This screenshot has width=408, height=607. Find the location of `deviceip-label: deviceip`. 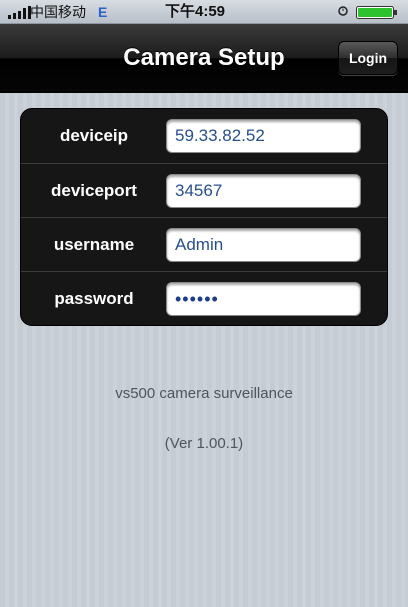

deviceip-label: deviceip is located at coordinates (94, 135).